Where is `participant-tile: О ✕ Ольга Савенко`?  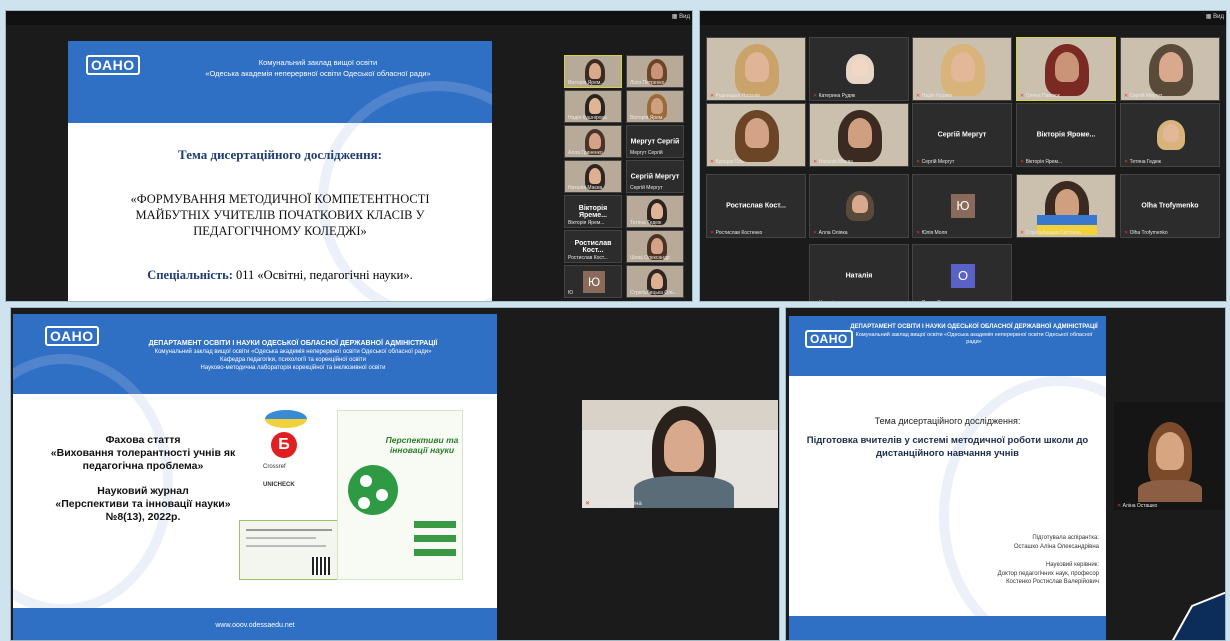 participant-tile: О ✕ Ольга Савенко is located at coordinates (962, 272).